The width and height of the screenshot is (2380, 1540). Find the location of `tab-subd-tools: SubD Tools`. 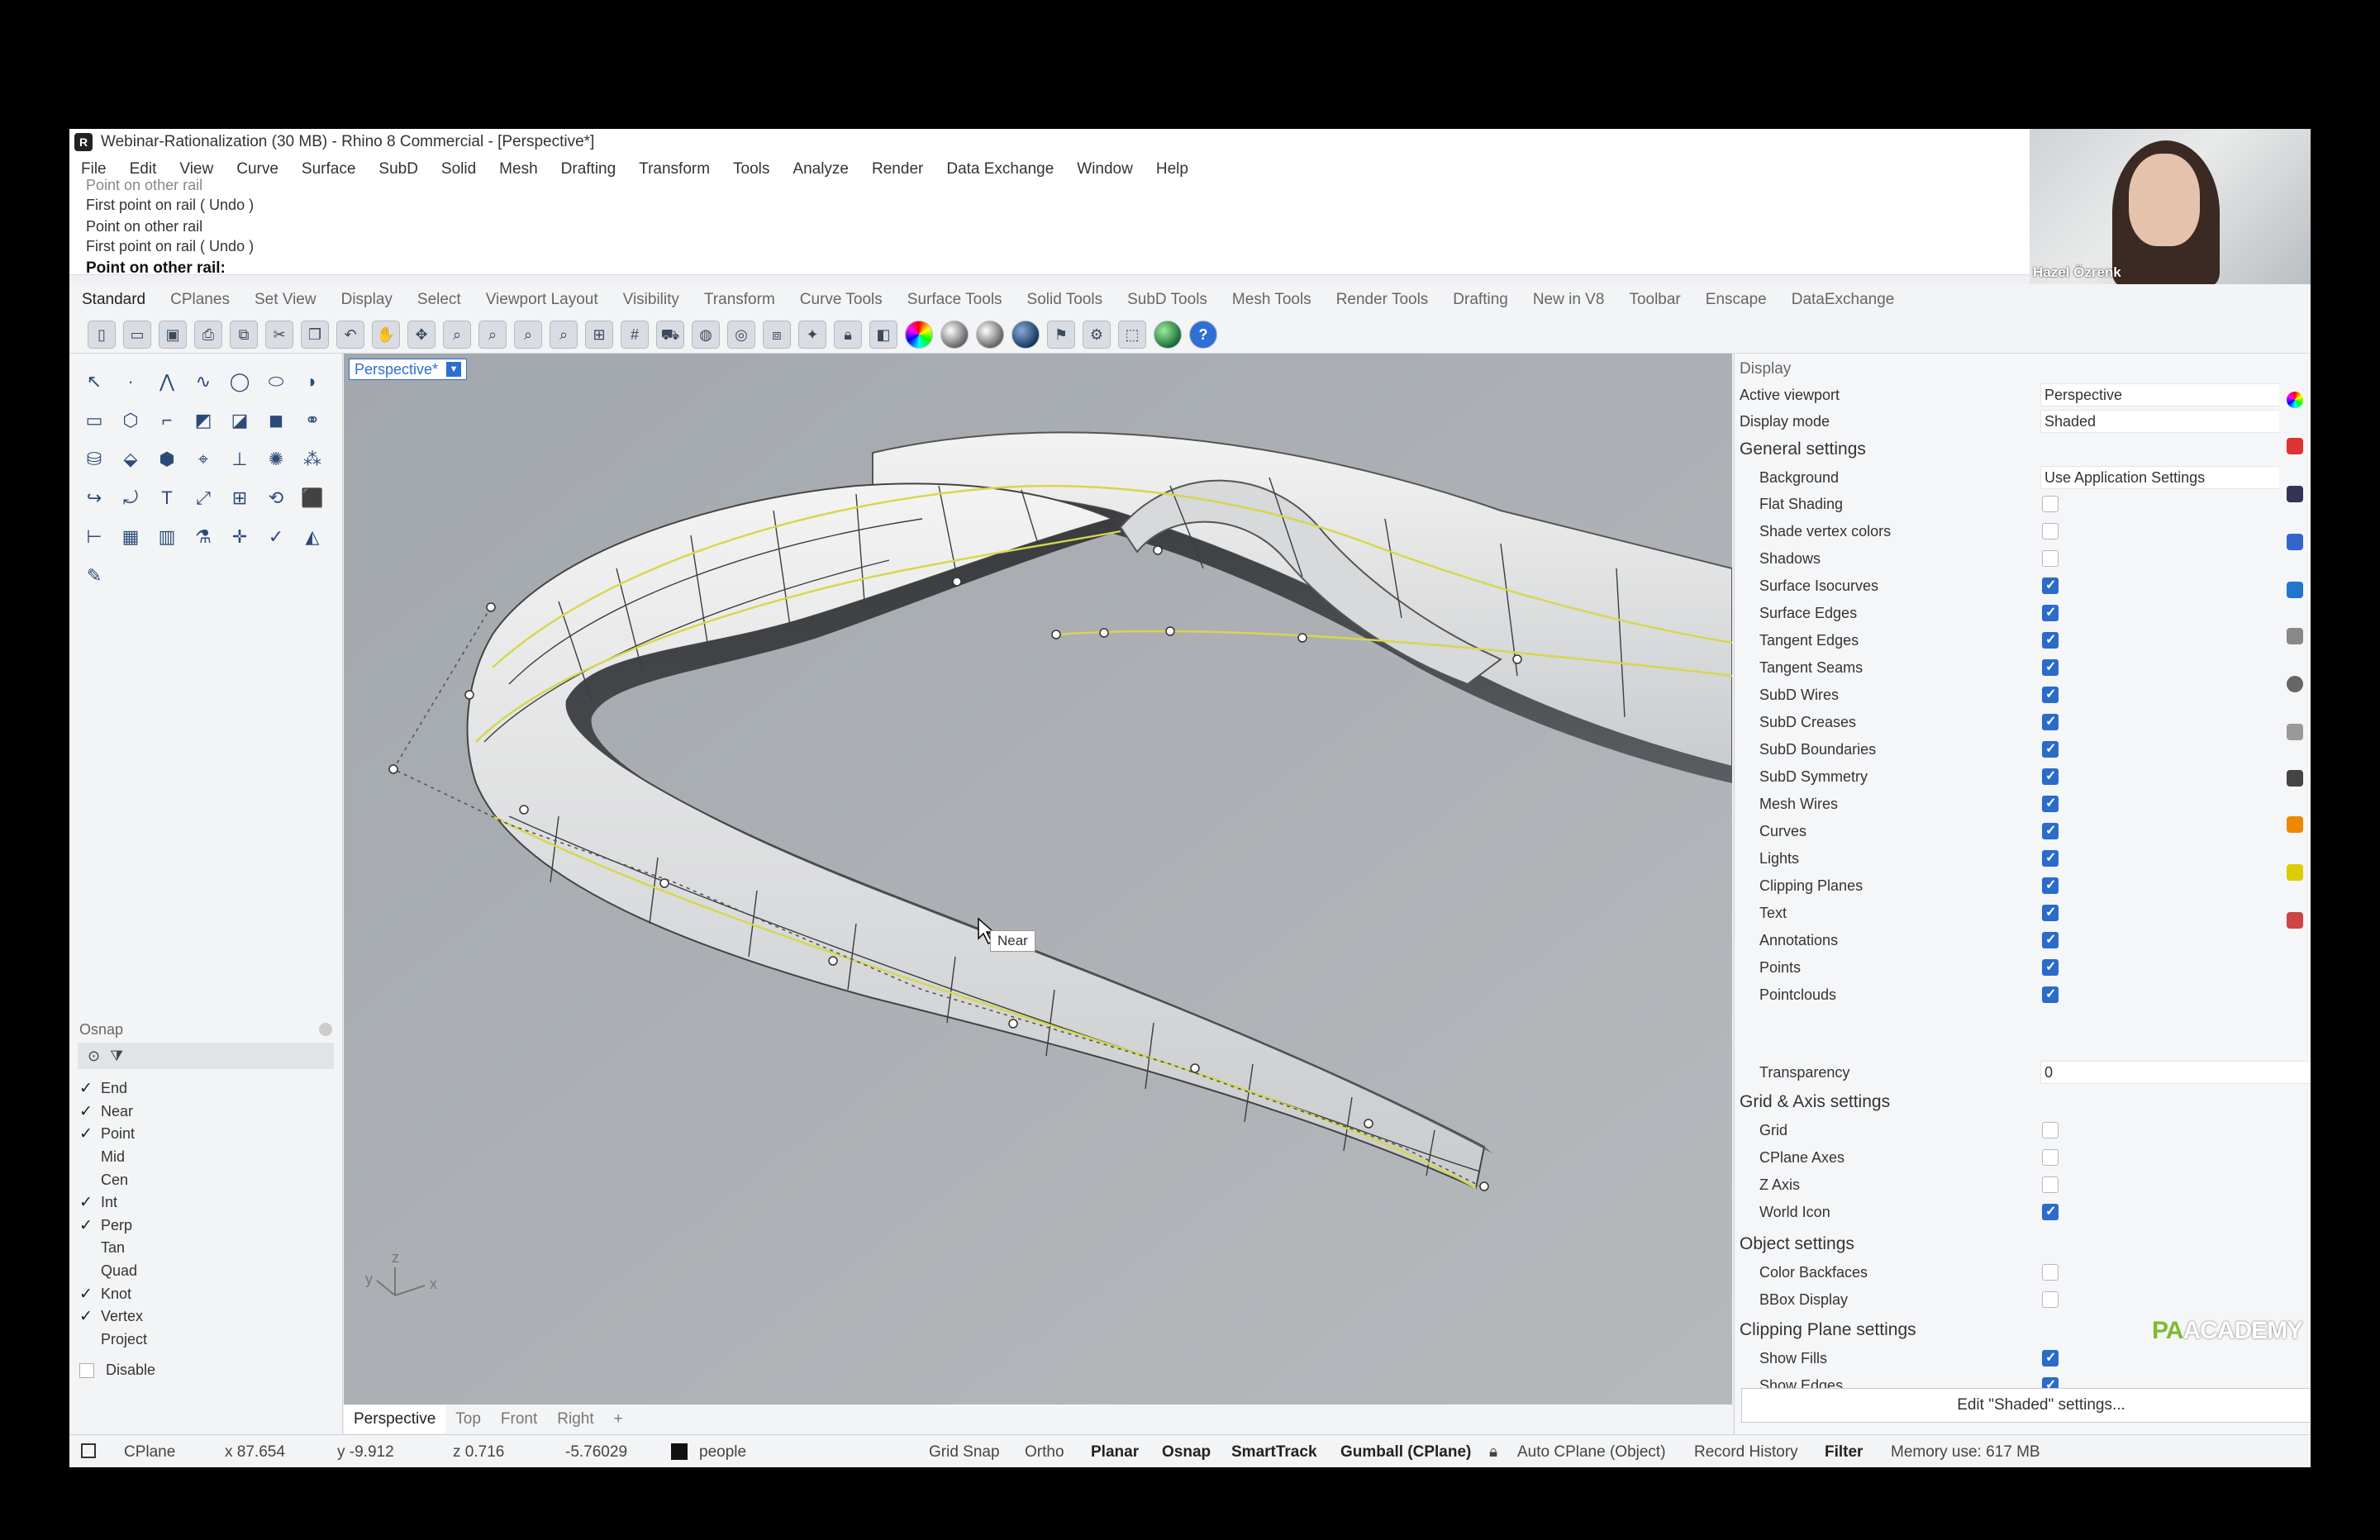

tab-subd-tools: SubD Tools is located at coordinates (1167, 300).